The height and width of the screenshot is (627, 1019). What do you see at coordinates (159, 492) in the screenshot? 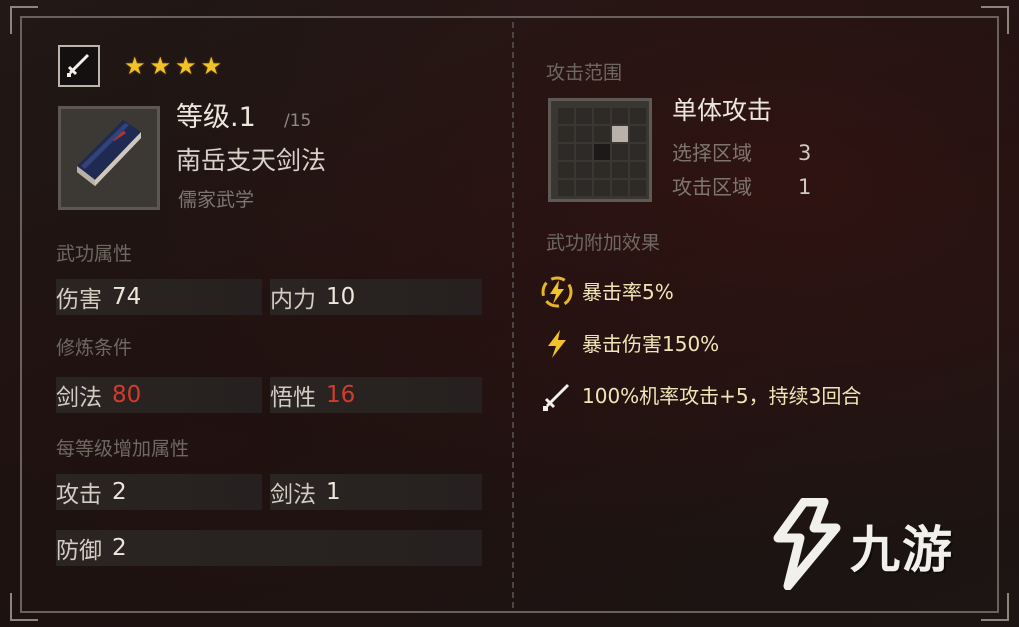
I see `per-level-row: 攻击 2` at bounding box center [159, 492].